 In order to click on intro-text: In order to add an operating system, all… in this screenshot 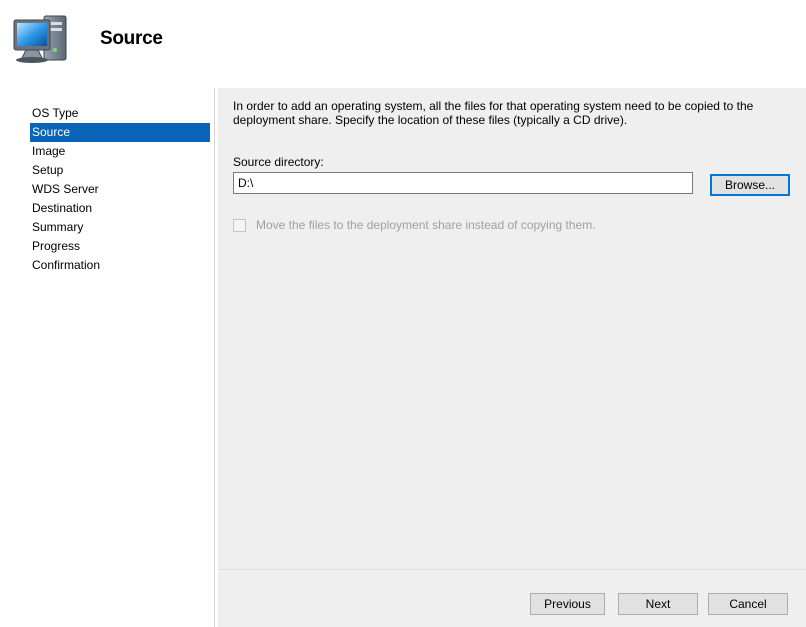, I will do `click(493, 113)`.